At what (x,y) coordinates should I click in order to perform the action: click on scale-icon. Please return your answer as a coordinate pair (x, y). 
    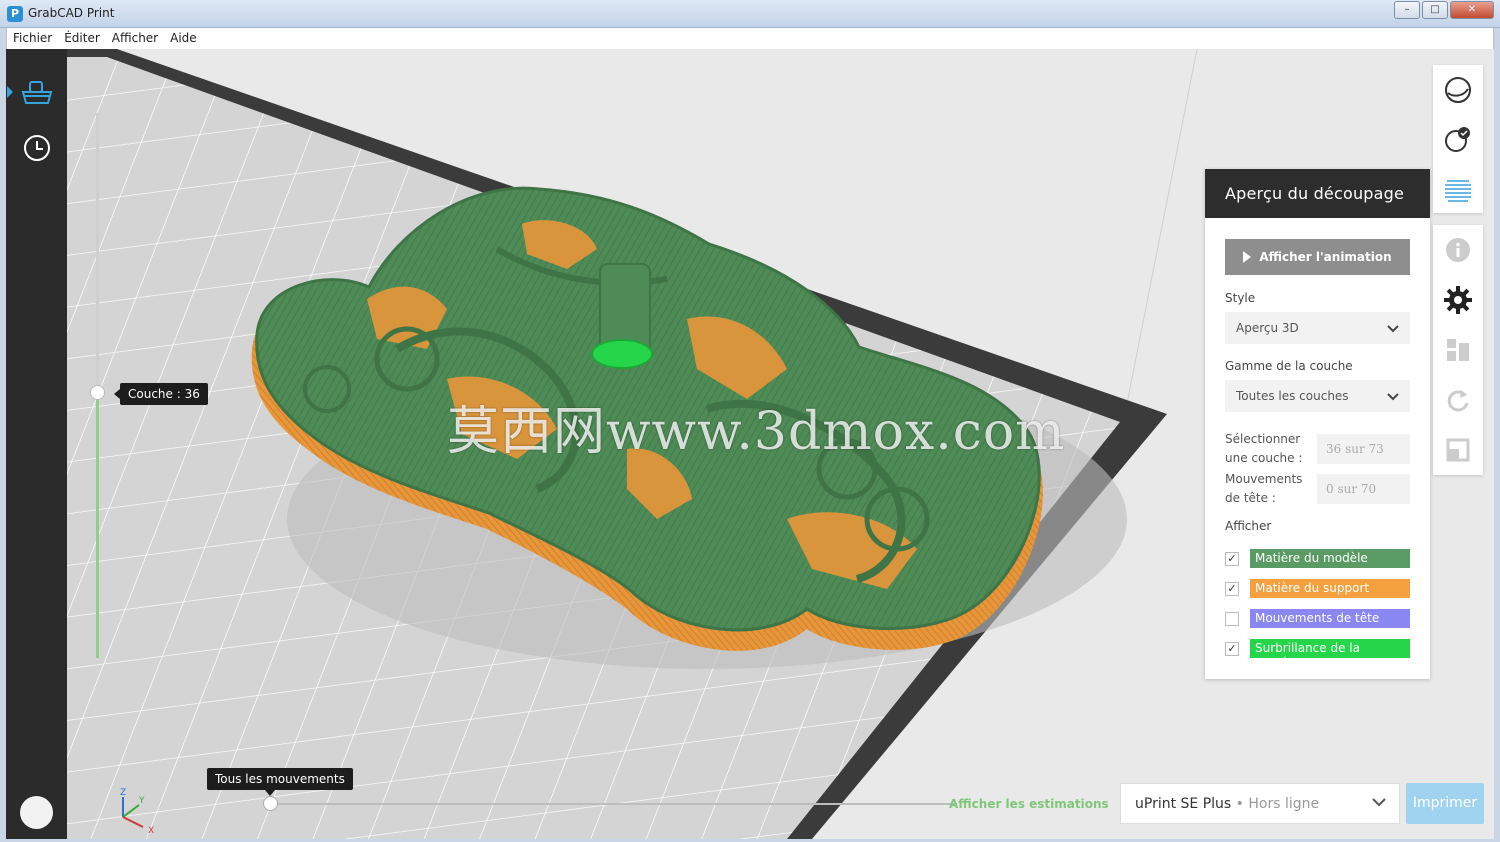
    Looking at the image, I should click on (1458, 450).